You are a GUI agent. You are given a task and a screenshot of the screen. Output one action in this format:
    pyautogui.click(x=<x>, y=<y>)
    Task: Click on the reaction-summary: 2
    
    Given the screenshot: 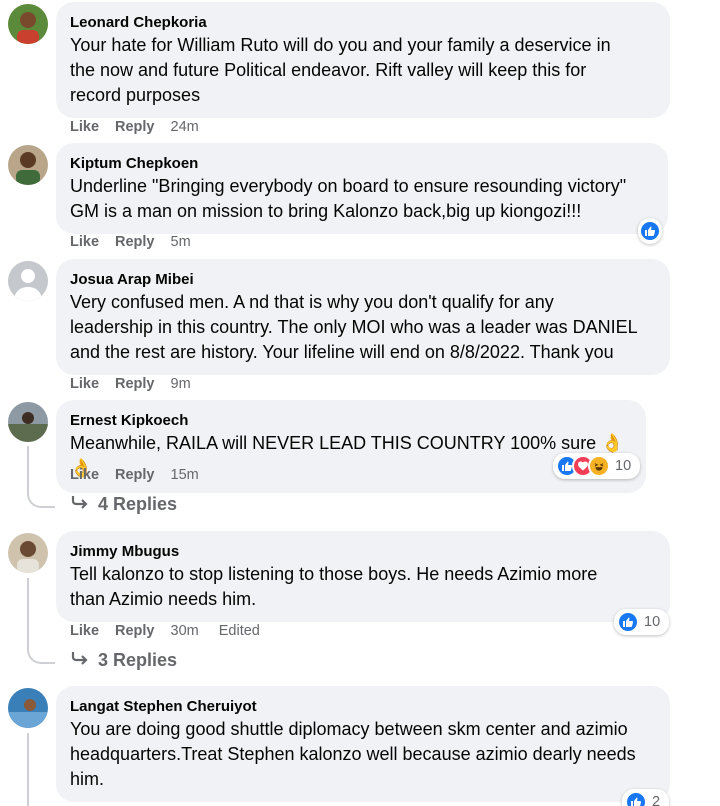 What is the action you would take?
    pyautogui.click(x=646, y=797)
    